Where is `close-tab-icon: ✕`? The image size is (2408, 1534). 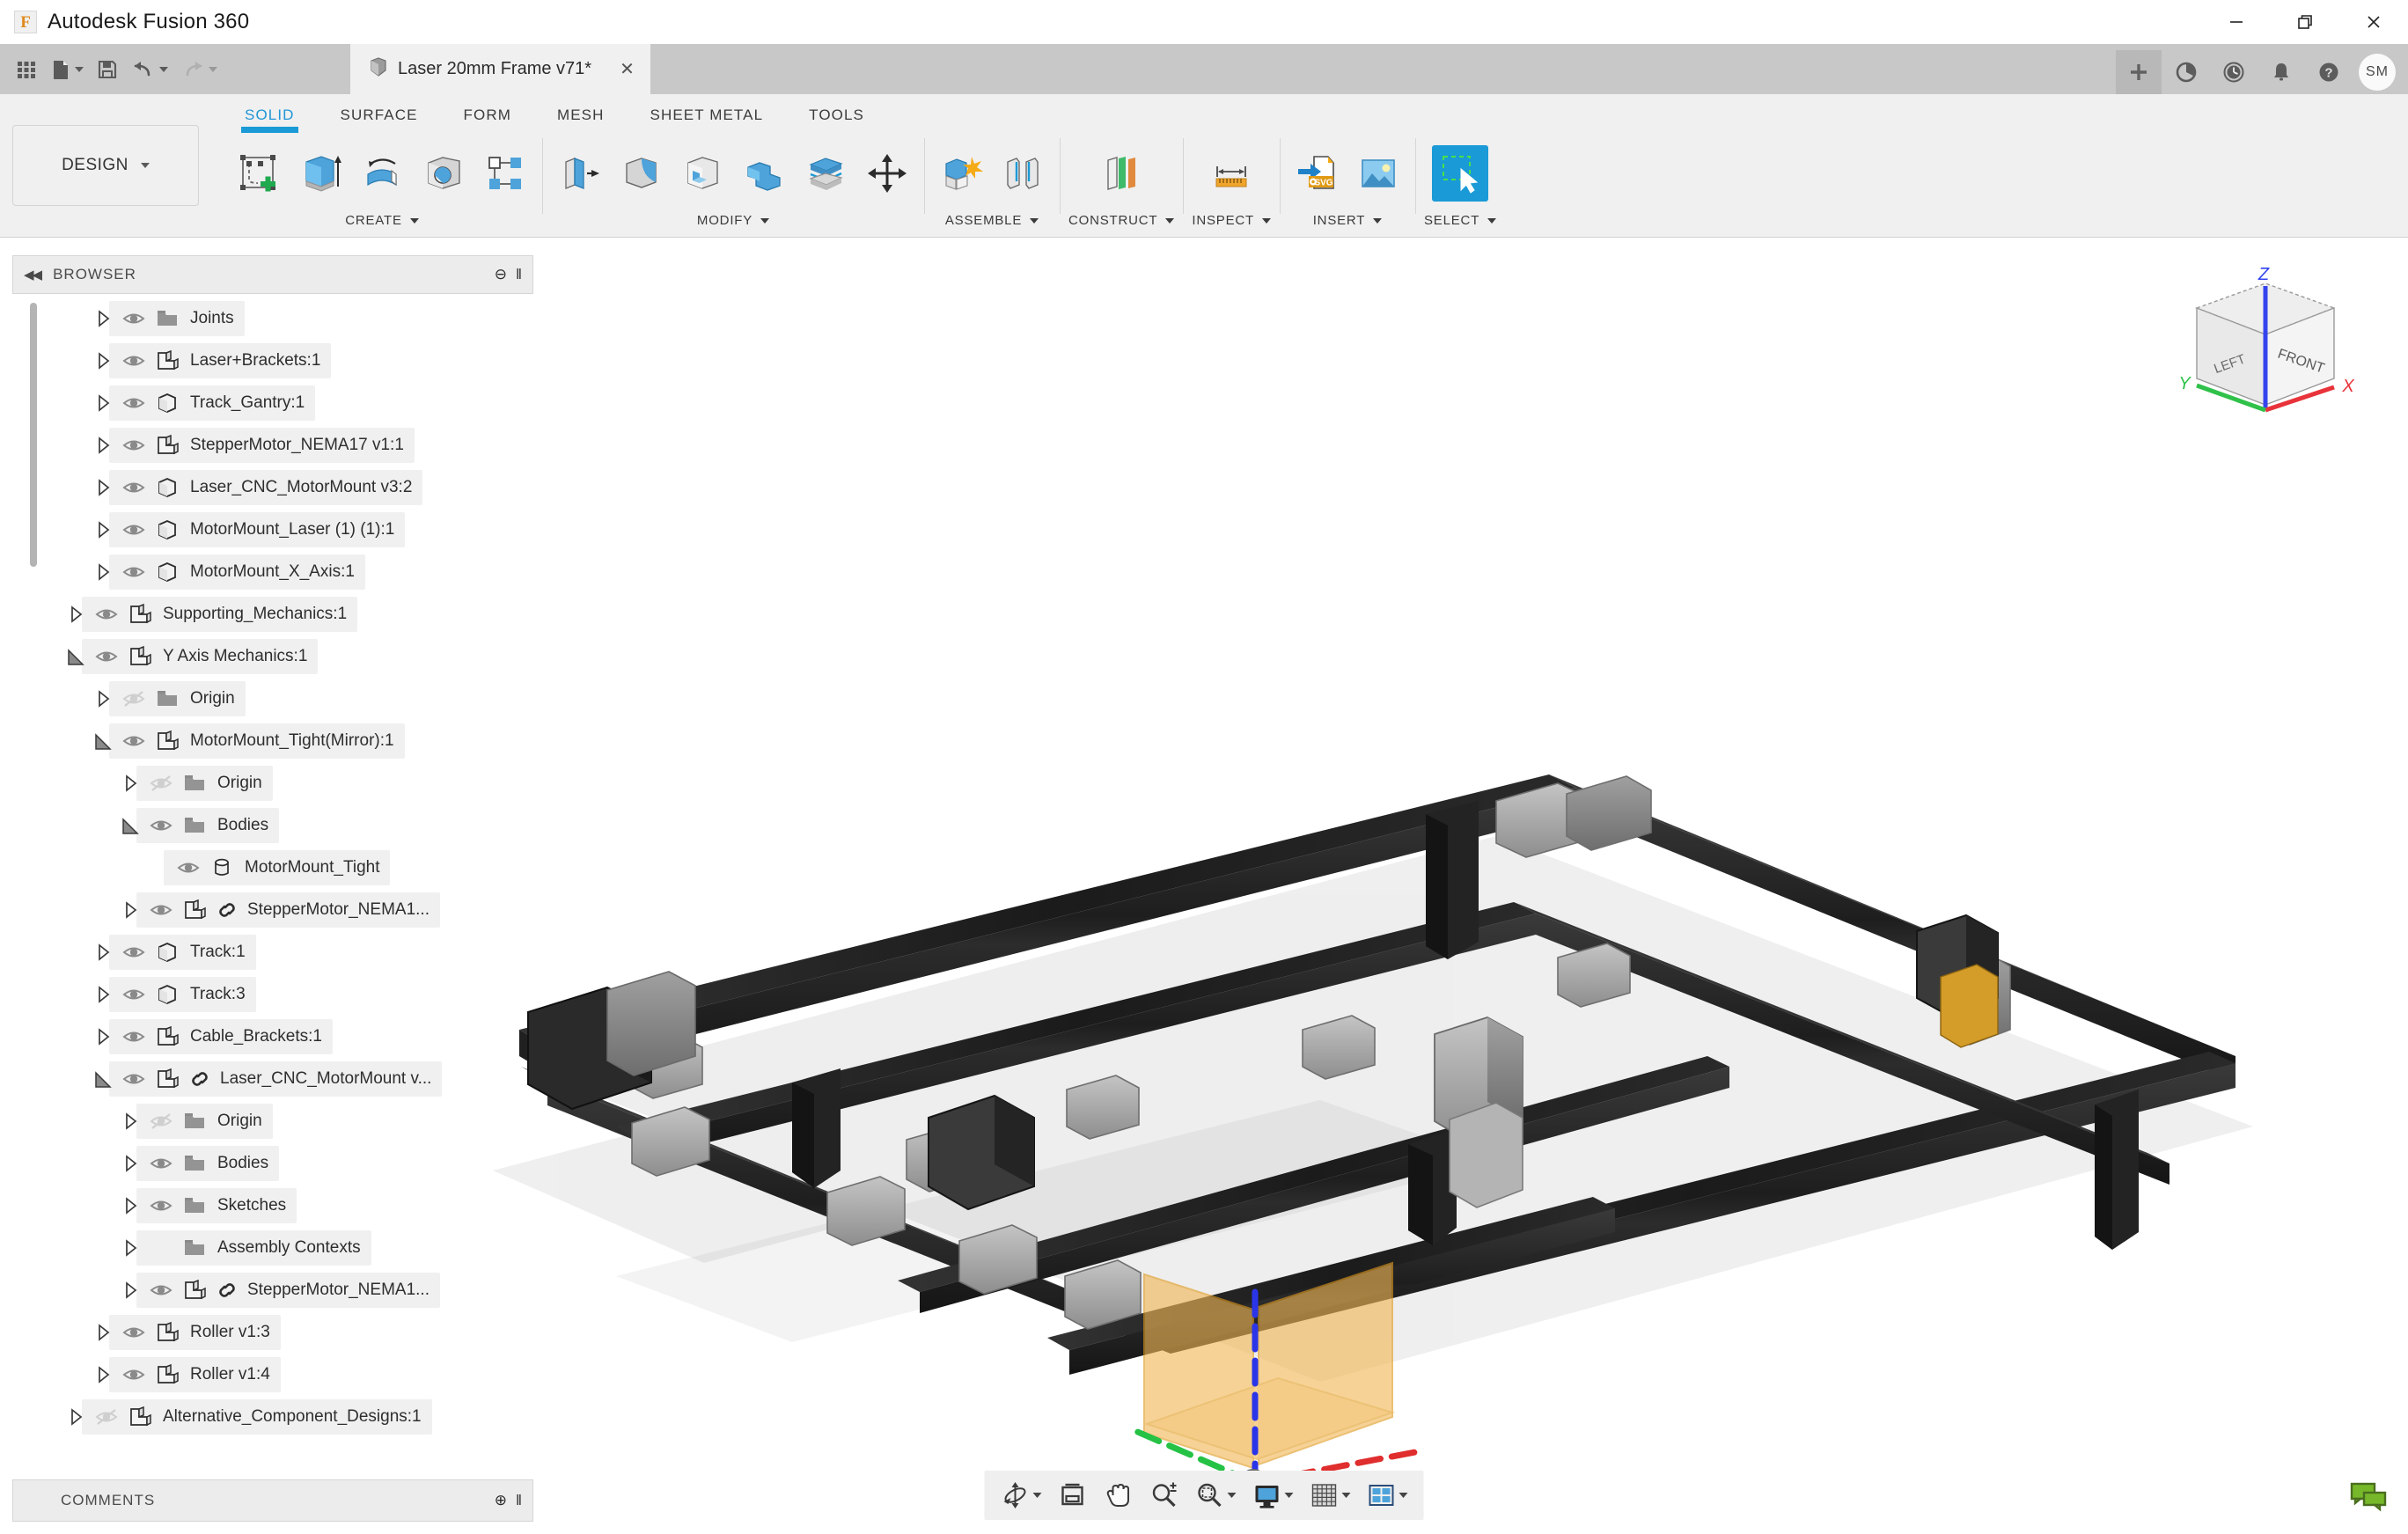 close-tab-icon: ✕ is located at coordinates (627, 69).